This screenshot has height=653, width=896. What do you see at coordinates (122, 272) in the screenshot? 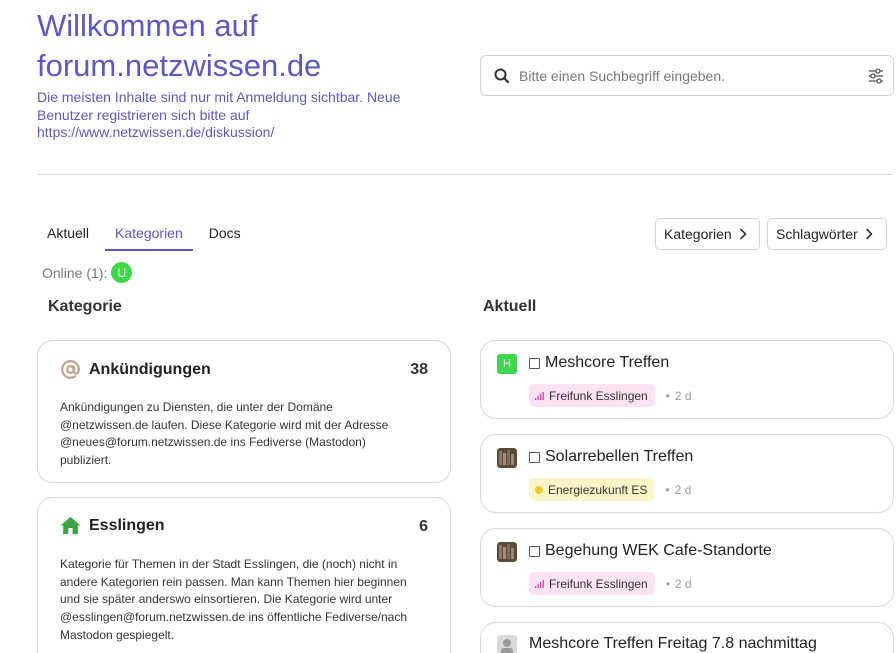
I see `avatar: U` at bounding box center [122, 272].